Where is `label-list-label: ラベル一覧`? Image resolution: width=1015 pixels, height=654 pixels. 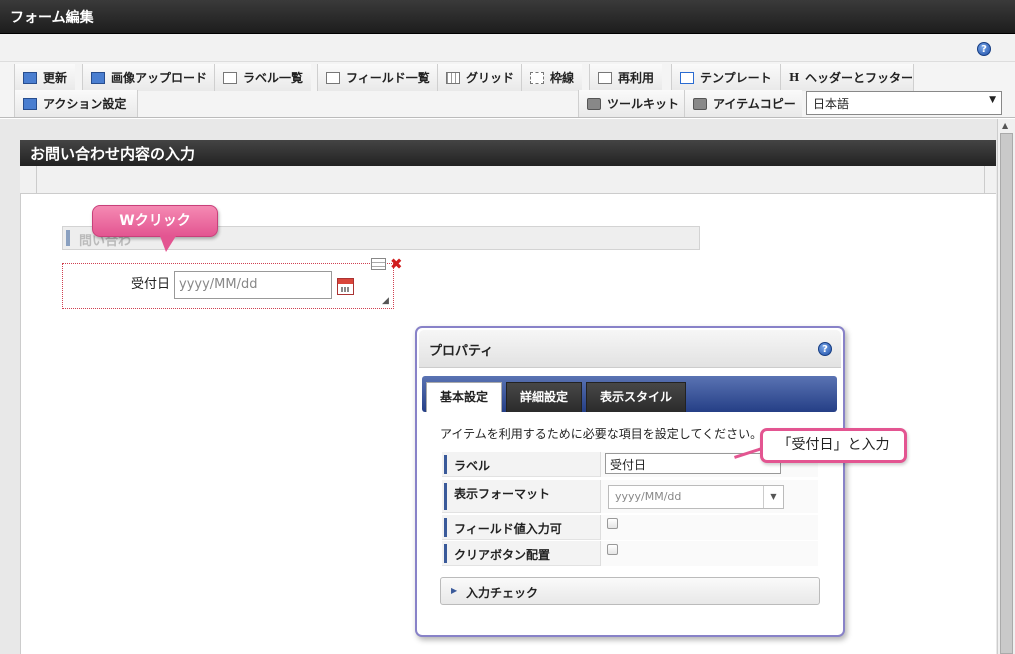 label-list-label: ラベル一覧 is located at coordinates (273, 78).